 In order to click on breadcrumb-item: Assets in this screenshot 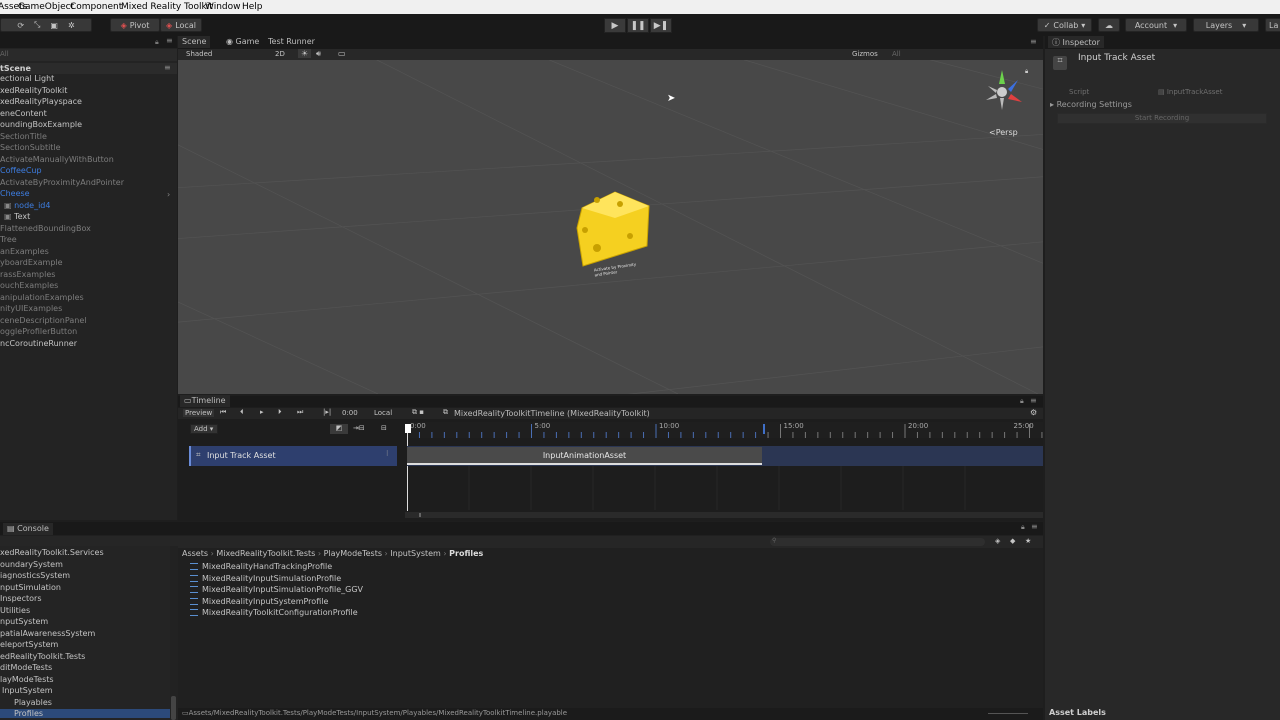, I will do `click(195, 553)`.